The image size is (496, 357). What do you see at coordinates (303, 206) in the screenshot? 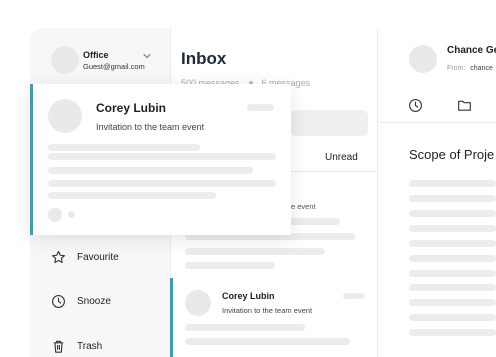
I see `mail-snippet: e event` at bounding box center [303, 206].